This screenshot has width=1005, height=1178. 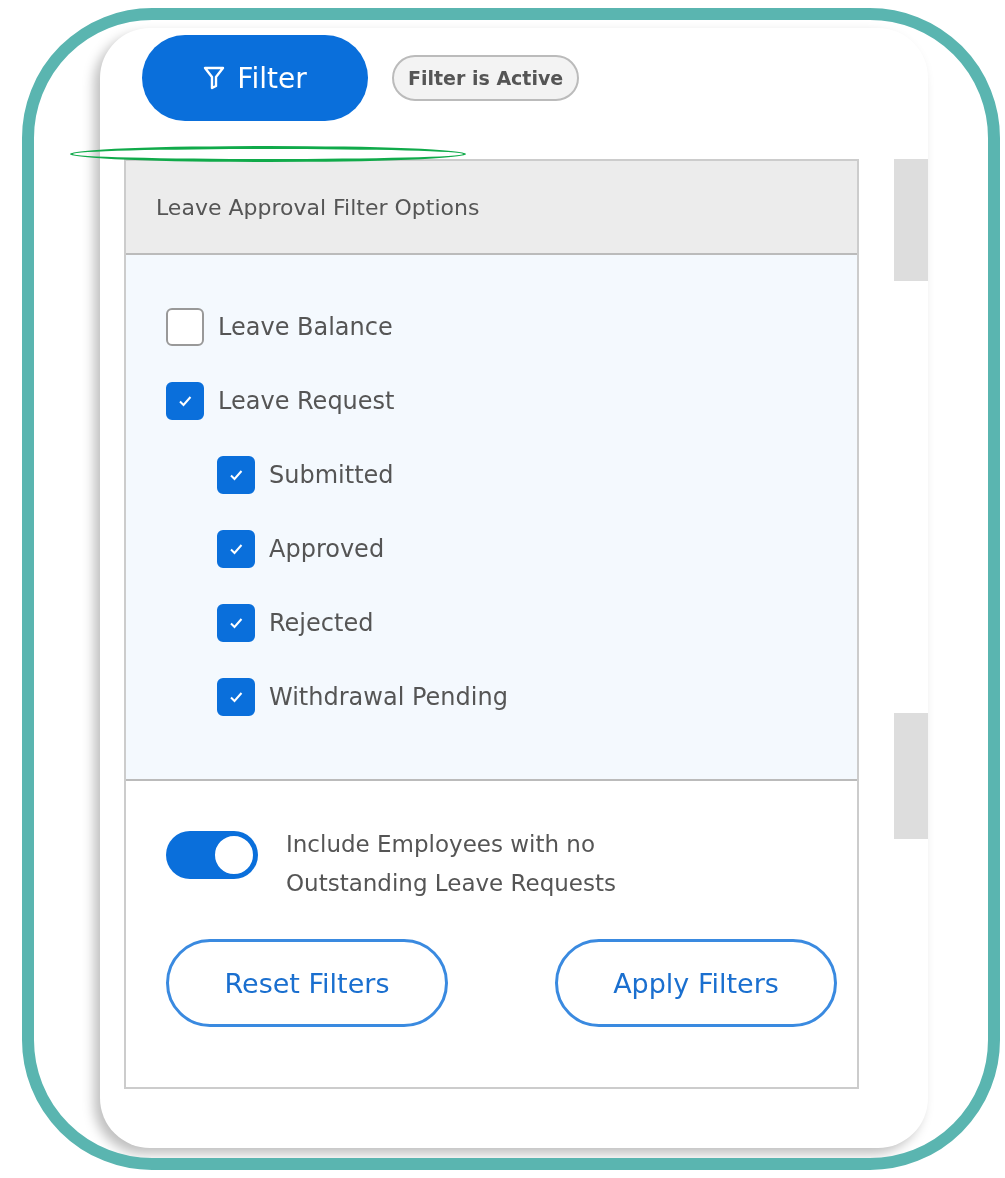 I want to click on panel-title: Leave Approval Filter Options, so click(x=318, y=207).